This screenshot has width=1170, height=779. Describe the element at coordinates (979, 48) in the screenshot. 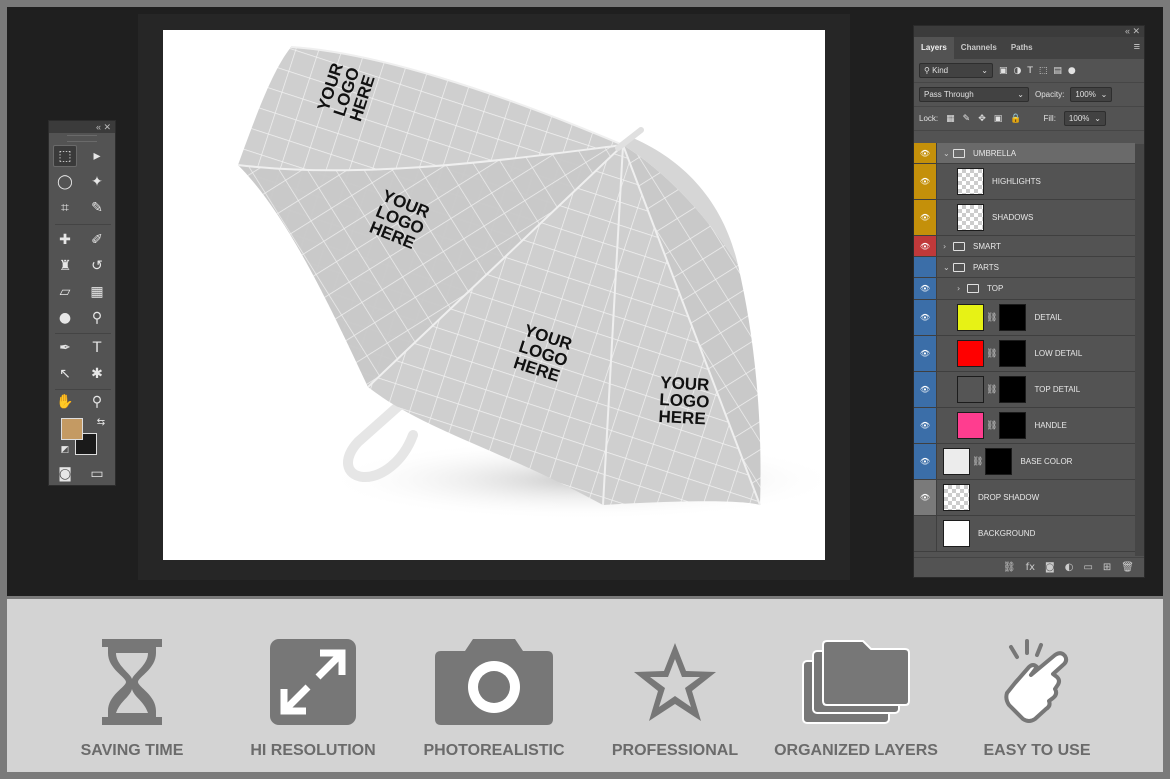

I see `tab-channels: Channels` at that location.